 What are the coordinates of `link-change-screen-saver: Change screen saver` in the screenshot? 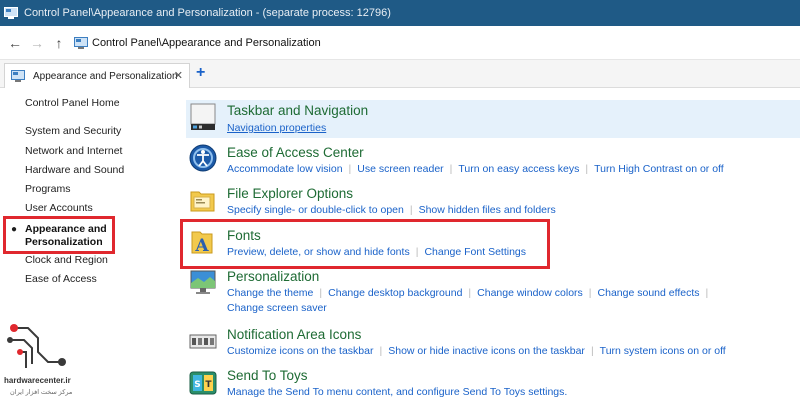 It's located at (277, 308).